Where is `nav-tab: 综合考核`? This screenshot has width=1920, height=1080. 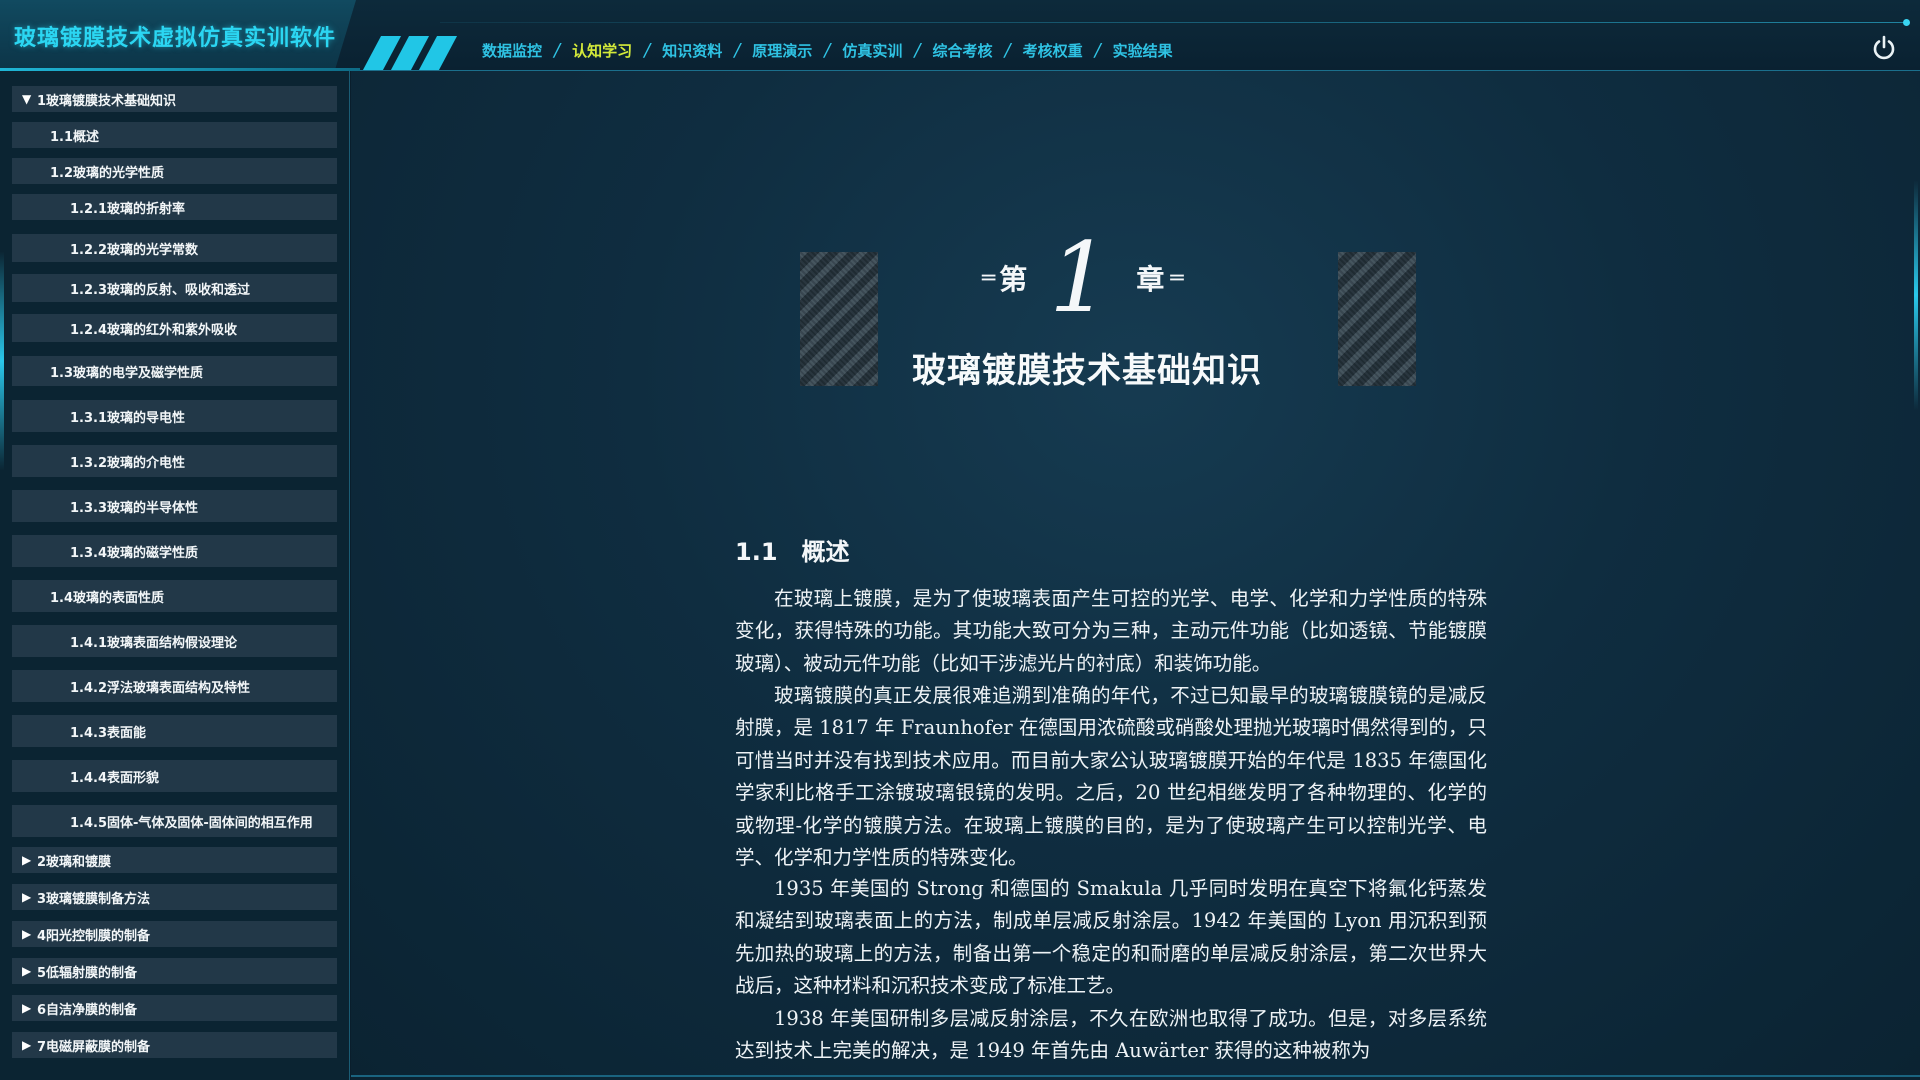 nav-tab: 综合考核 is located at coordinates (962, 50).